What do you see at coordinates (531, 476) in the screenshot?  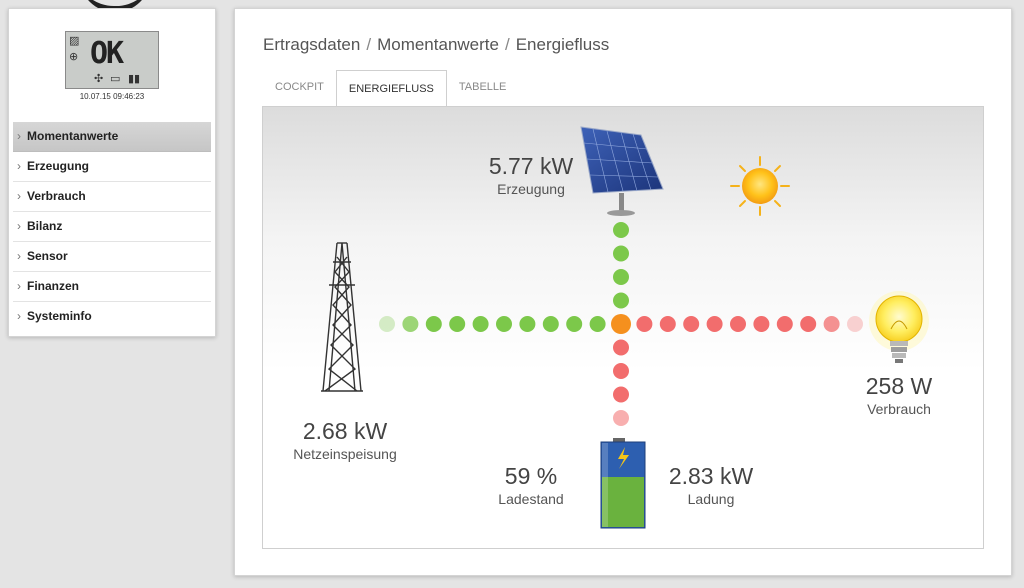 I see `battery-soc-value: 59 %` at bounding box center [531, 476].